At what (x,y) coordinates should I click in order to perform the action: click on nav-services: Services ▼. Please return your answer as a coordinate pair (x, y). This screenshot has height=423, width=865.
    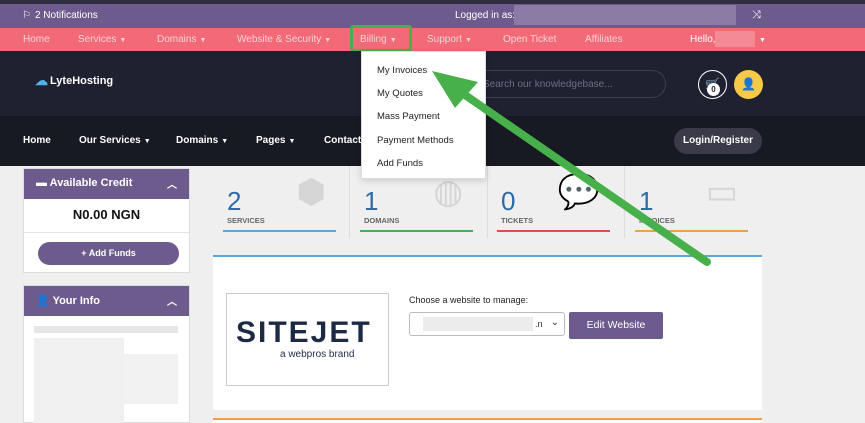
    Looking at the image, I should click on (102, 39).